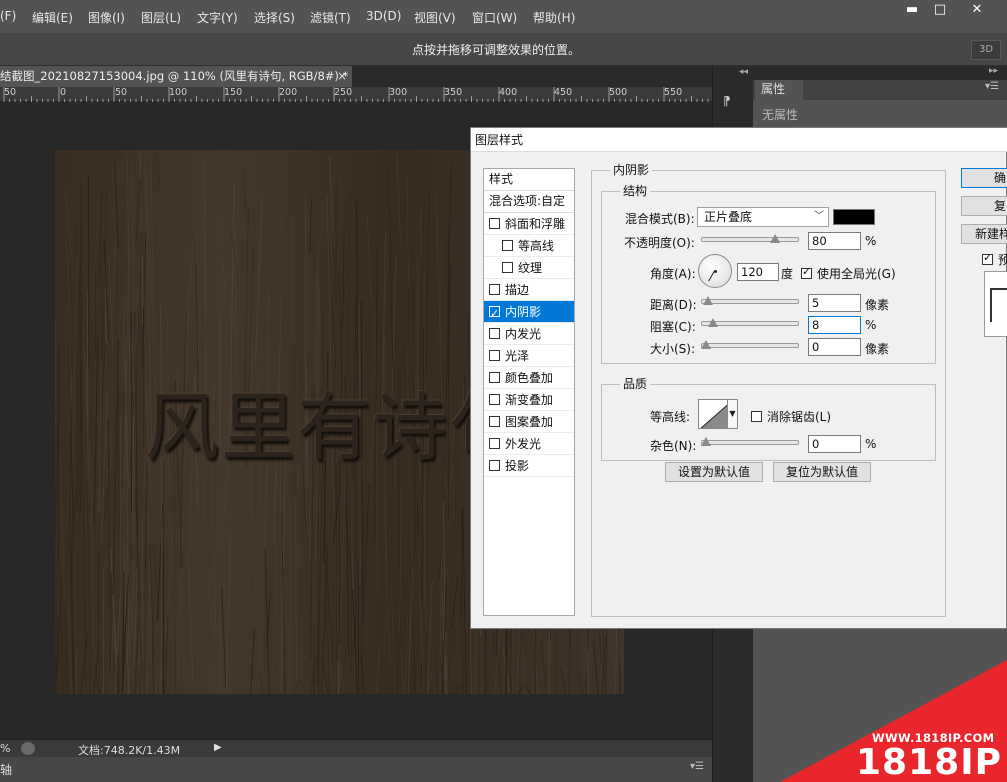  I want to click on 3d-mode-button: 3D, so click(986, 50).